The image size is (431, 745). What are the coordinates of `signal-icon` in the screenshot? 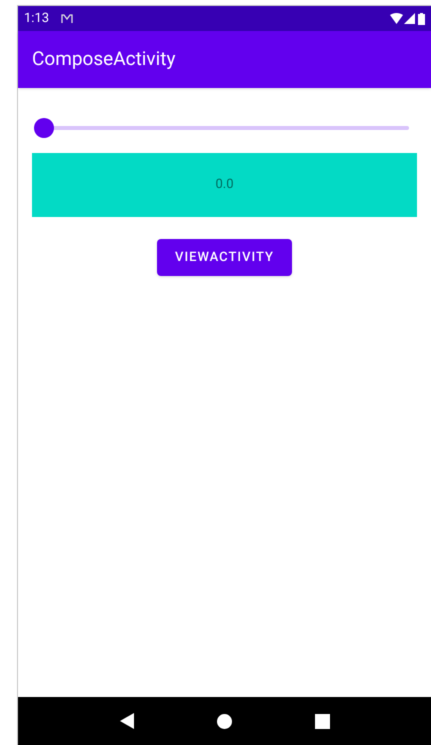 It's located at (409, 18).